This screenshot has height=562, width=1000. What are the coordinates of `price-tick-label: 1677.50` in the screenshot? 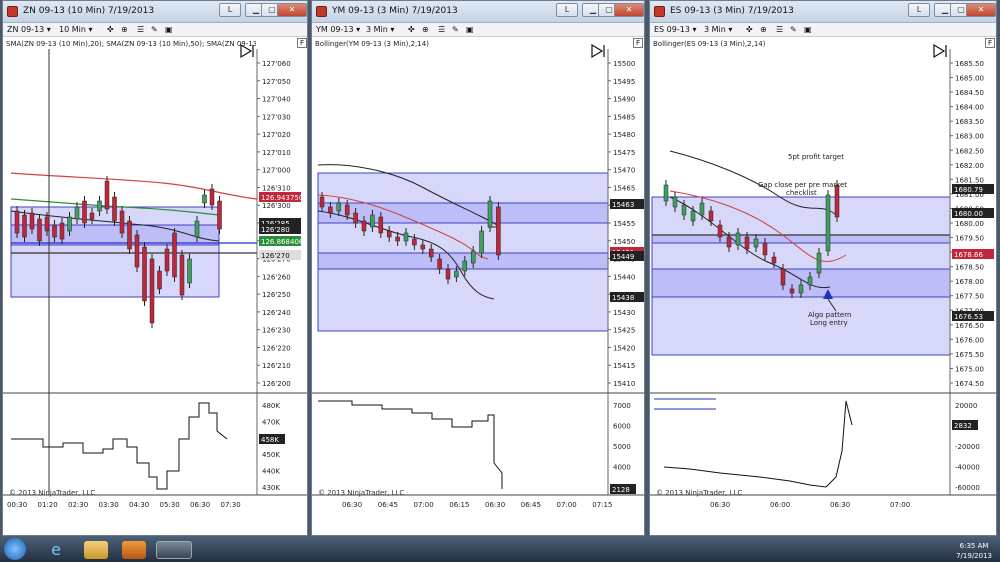 It's located at (969, 297).